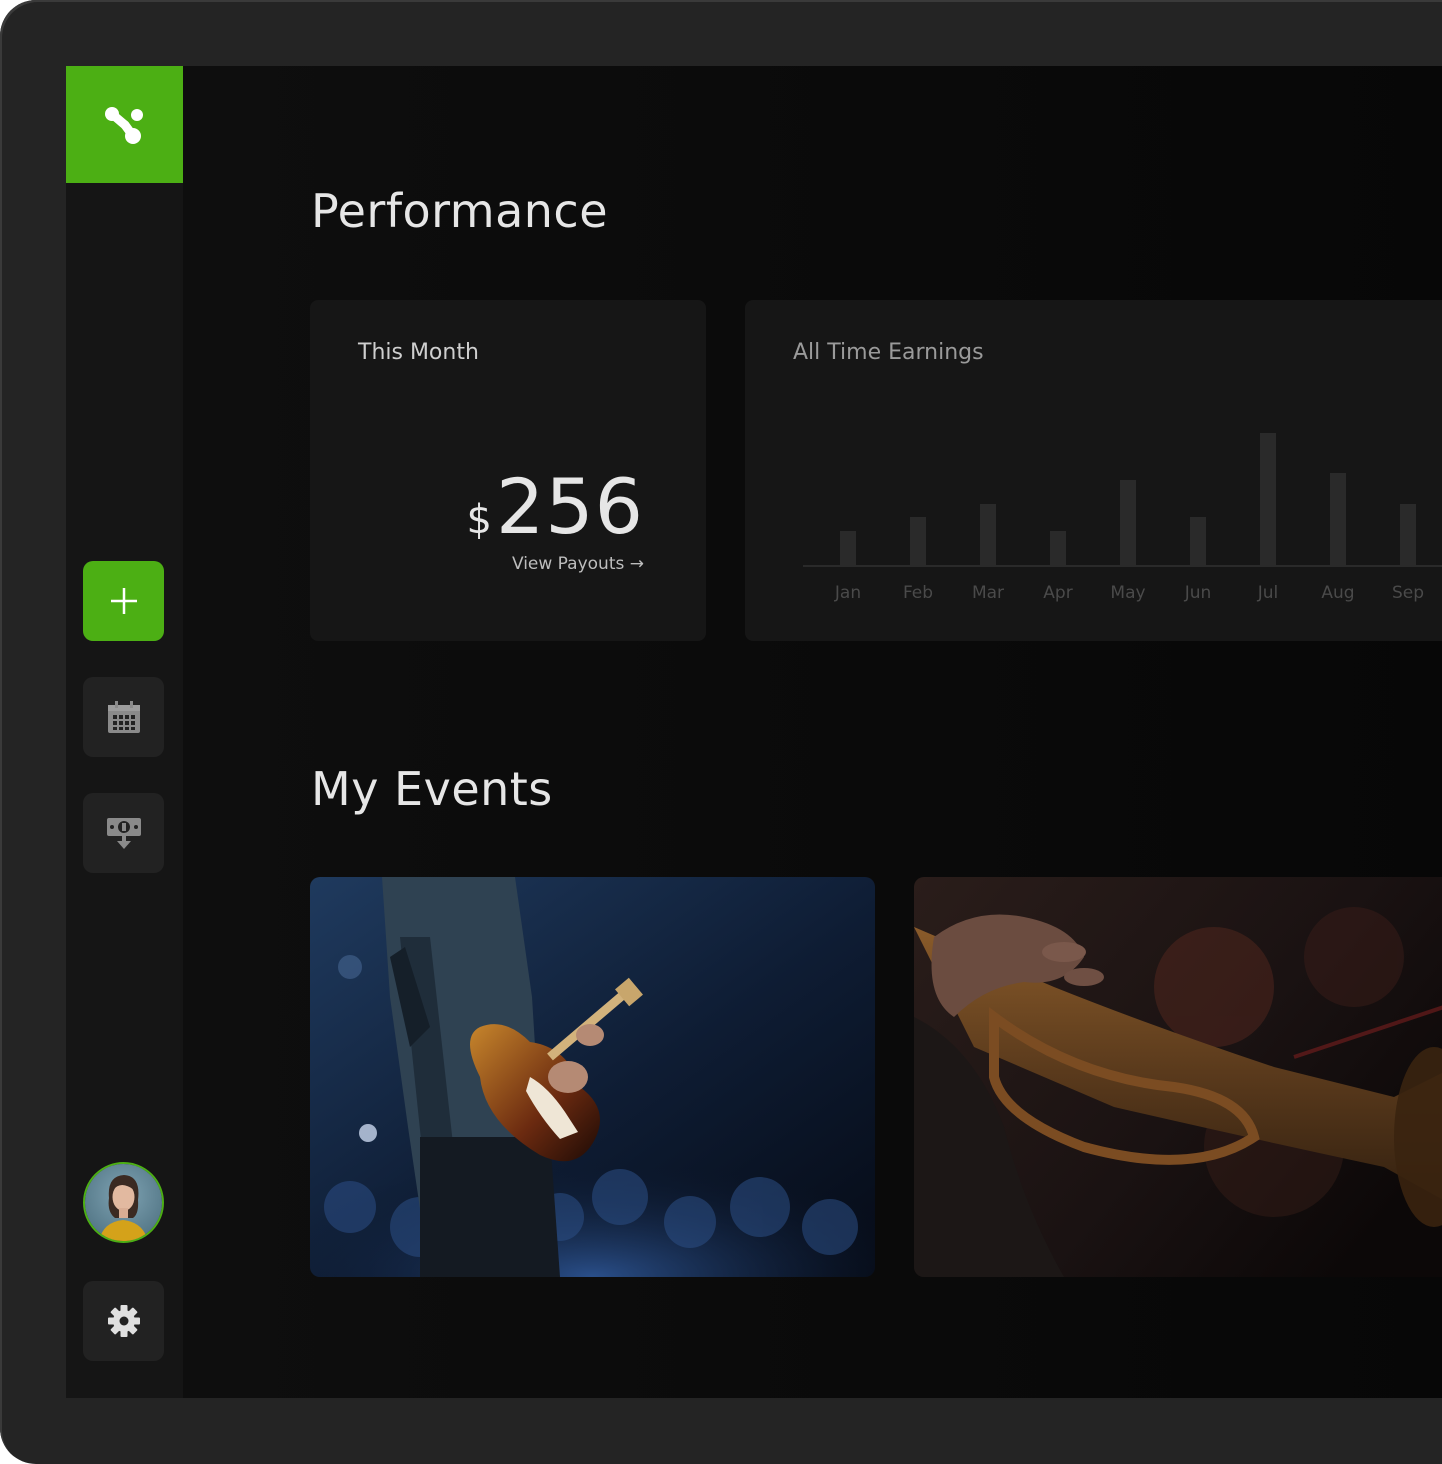  Describe the element at coordinates (1058, 548) in the screenshot. I see `chart-bar-apr` at that location.